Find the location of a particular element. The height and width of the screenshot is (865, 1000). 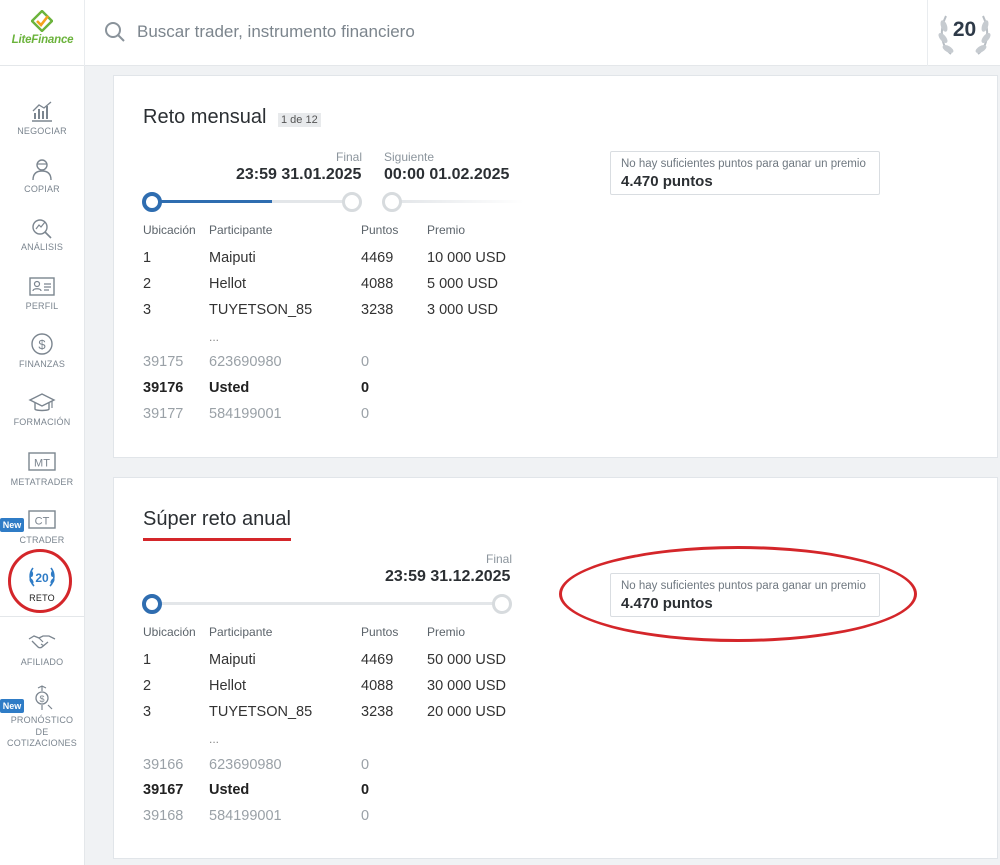

card-title: Reto mensual is located at coordinates (205, 117).